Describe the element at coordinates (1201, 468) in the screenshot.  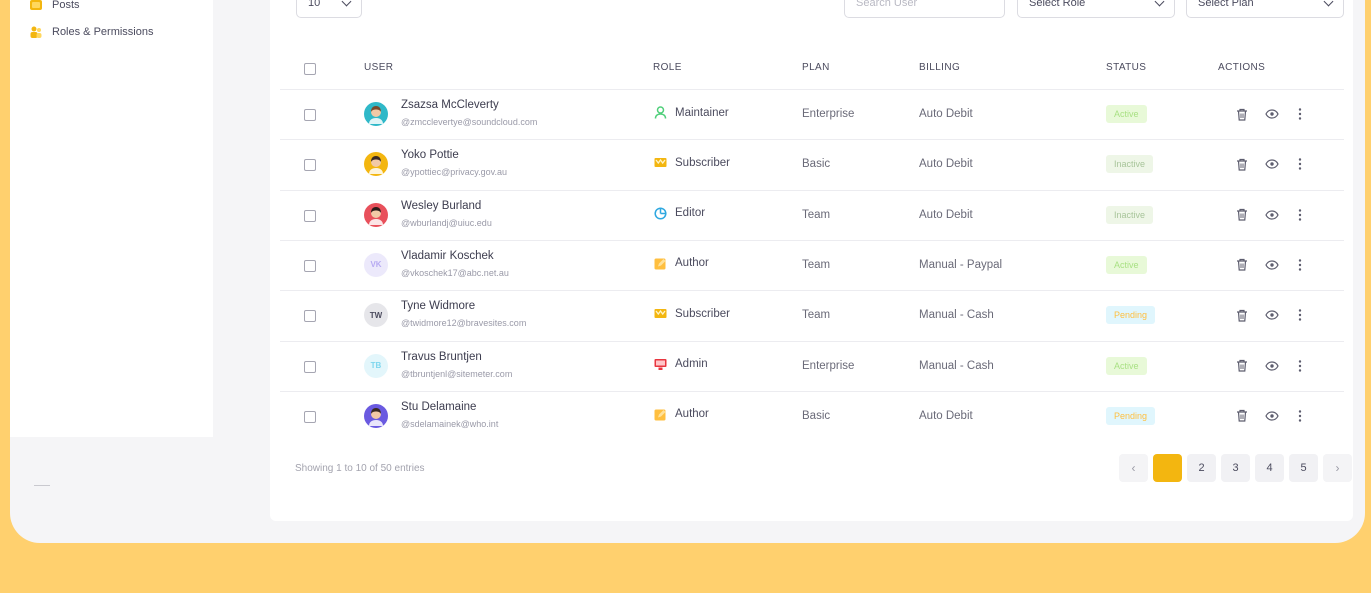
I see `page-2-button: 2` at that location.